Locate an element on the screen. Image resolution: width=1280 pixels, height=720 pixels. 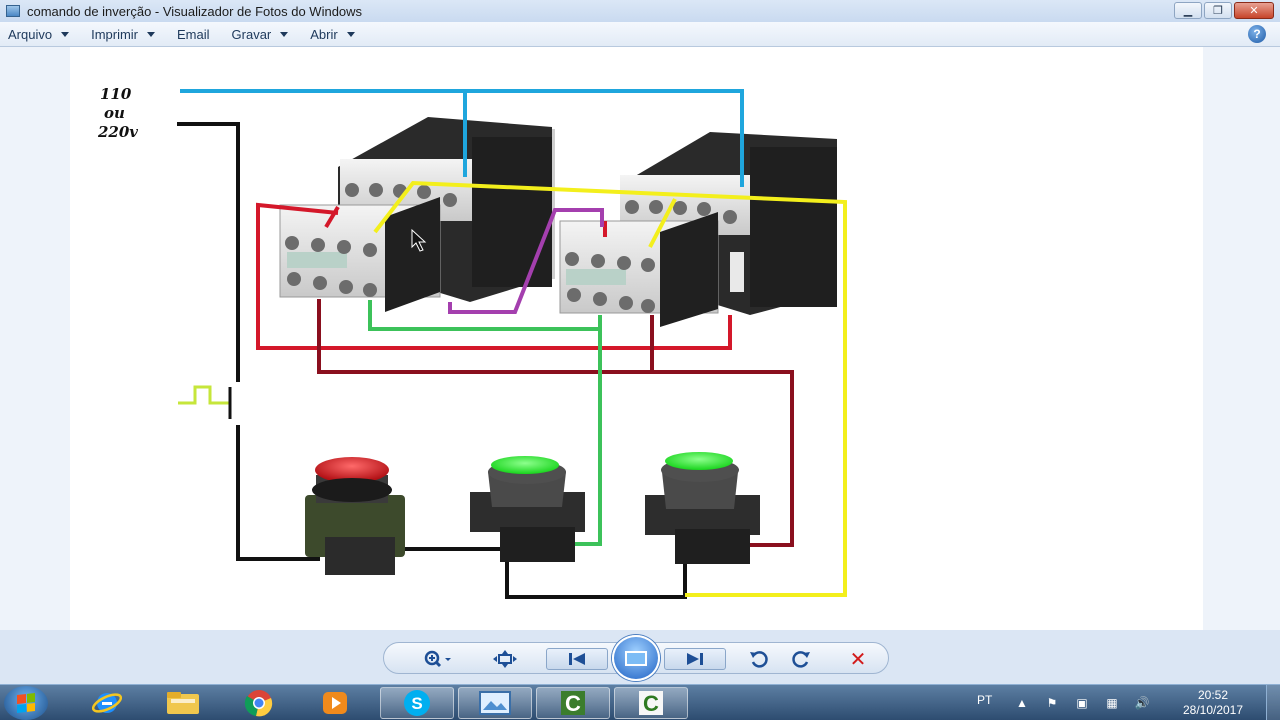
zoom-button is located at coordinates (438, 659).